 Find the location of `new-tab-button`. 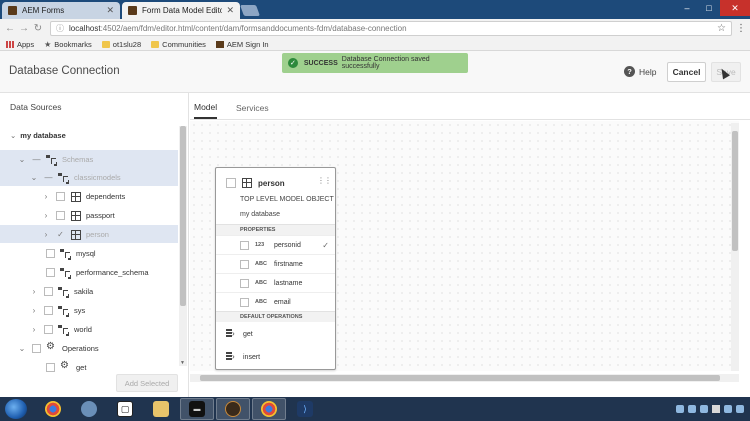

new-tab-button is located at coordinates (250, 10).